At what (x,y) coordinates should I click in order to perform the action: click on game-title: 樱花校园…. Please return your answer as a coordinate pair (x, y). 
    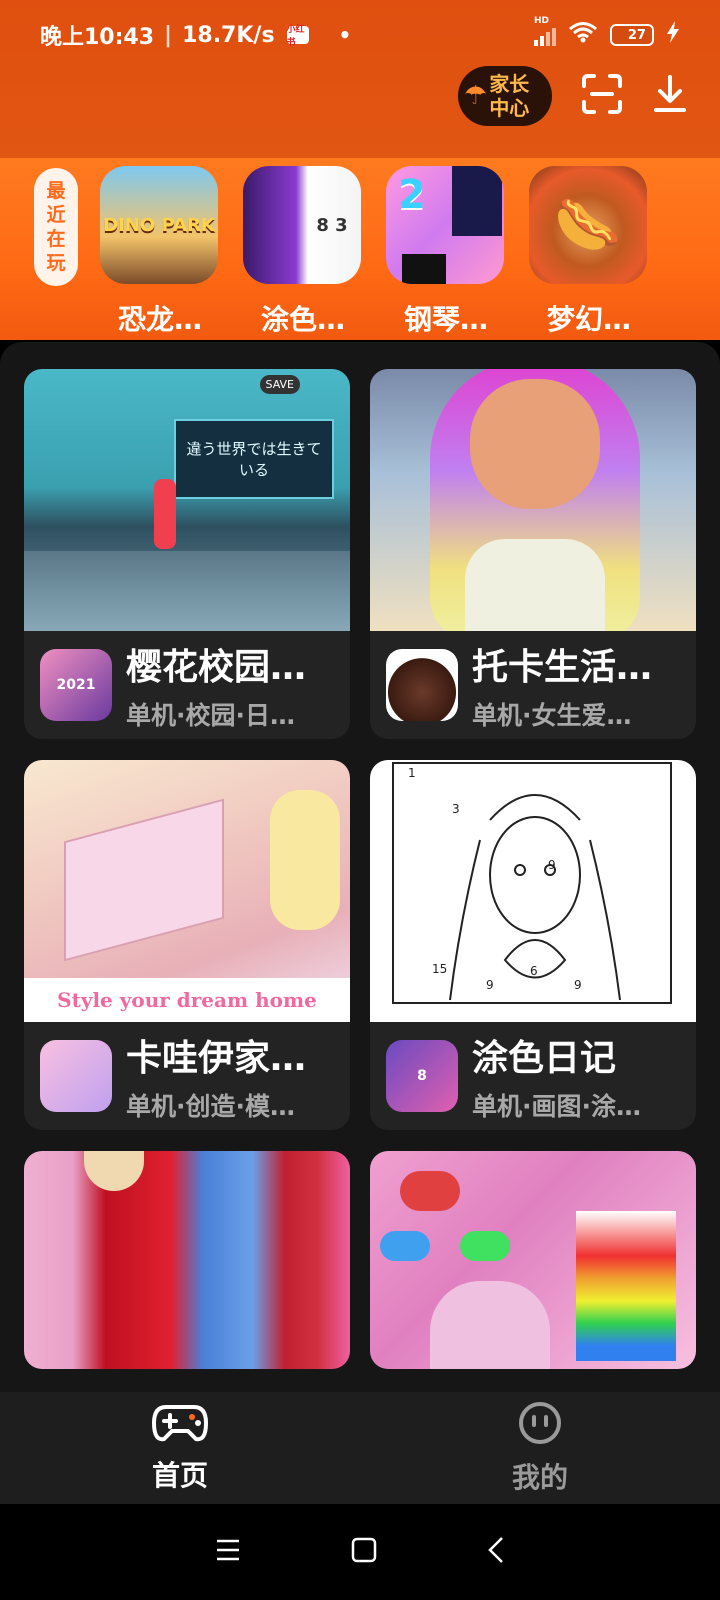
    Looking at the image, I should click on (216, 667).